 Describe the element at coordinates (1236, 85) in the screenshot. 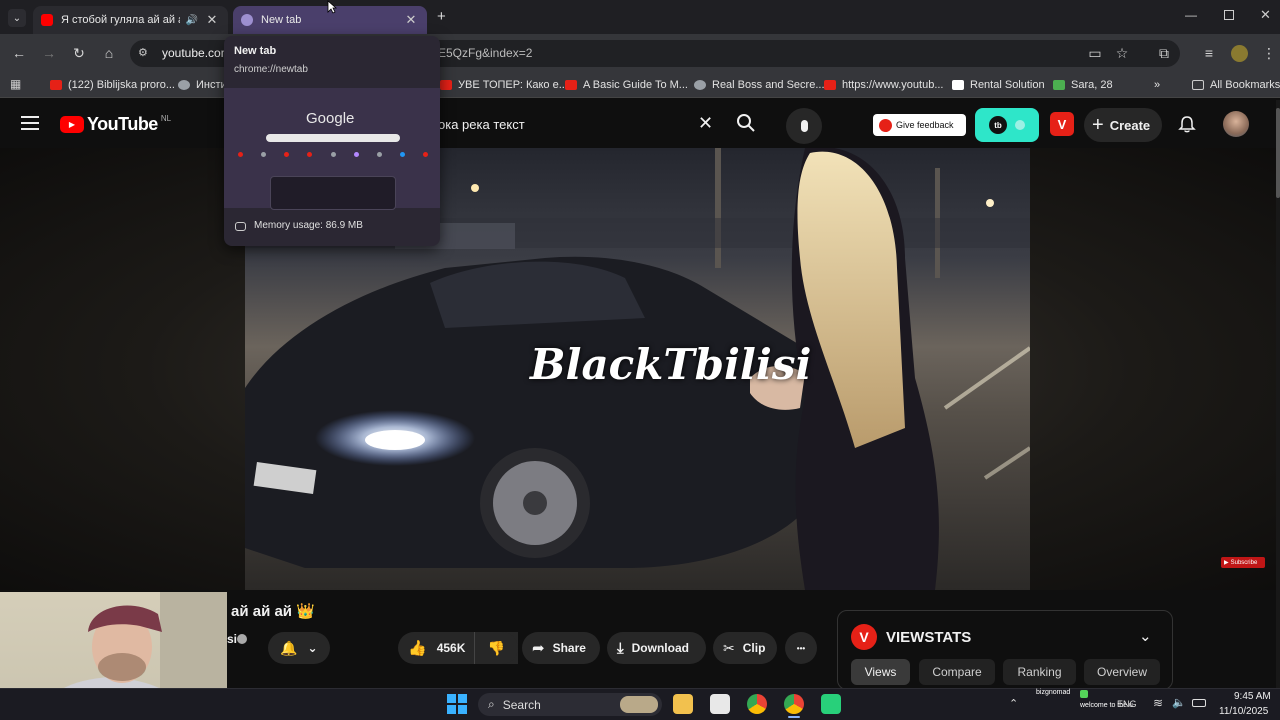

I see `all-bookmarks: All Bookmarks` at that location.